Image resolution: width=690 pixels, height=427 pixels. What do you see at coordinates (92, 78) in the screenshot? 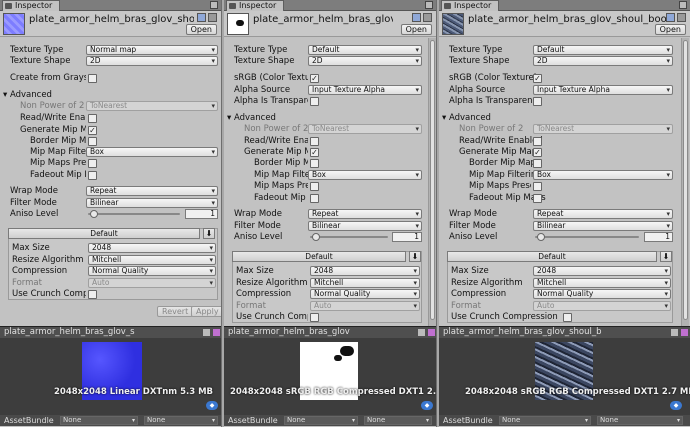
I see `create-from-grayscale-checkbox` at bounding box center [92, 78].